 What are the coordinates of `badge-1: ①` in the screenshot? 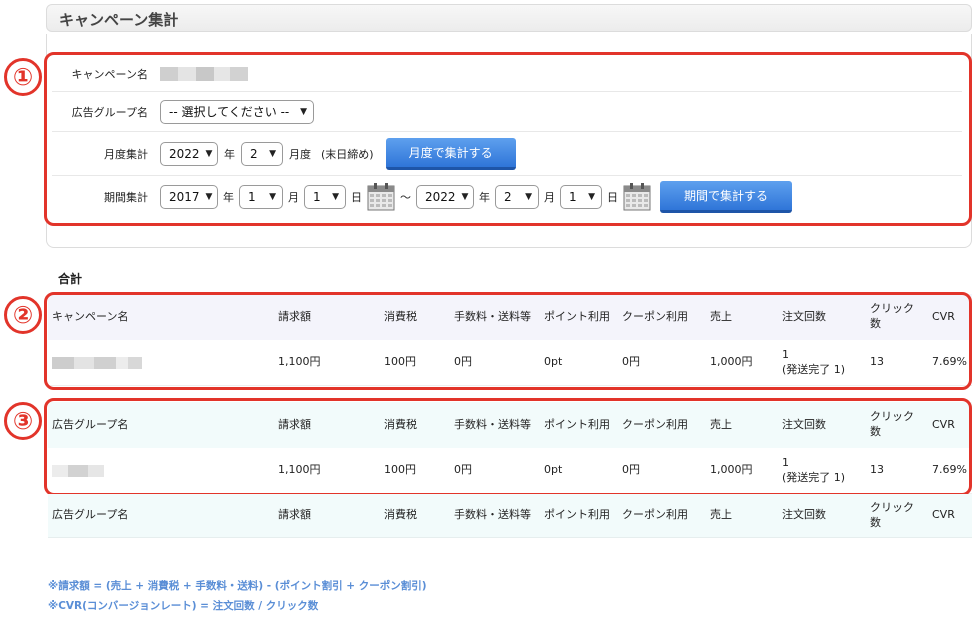 It's located at (23, 77).